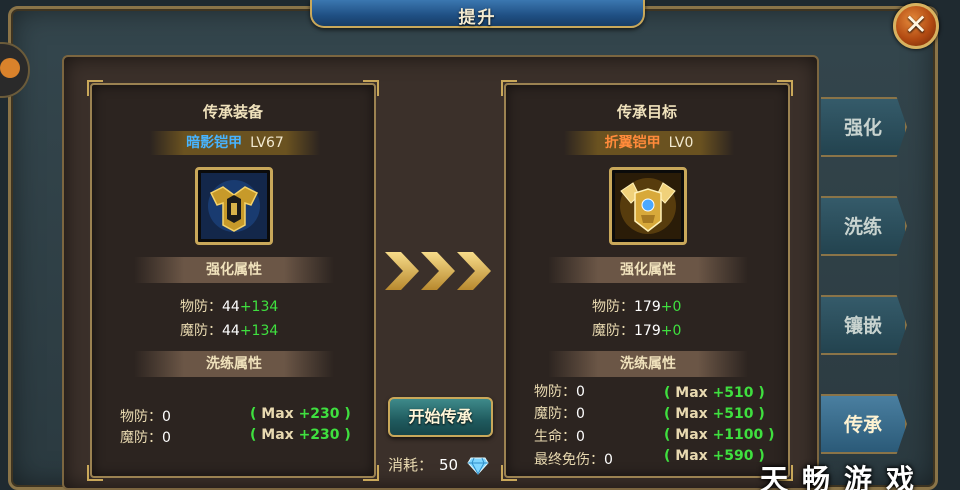  I want to click on start-inherit-button: 开始传承, so click(440, 417).